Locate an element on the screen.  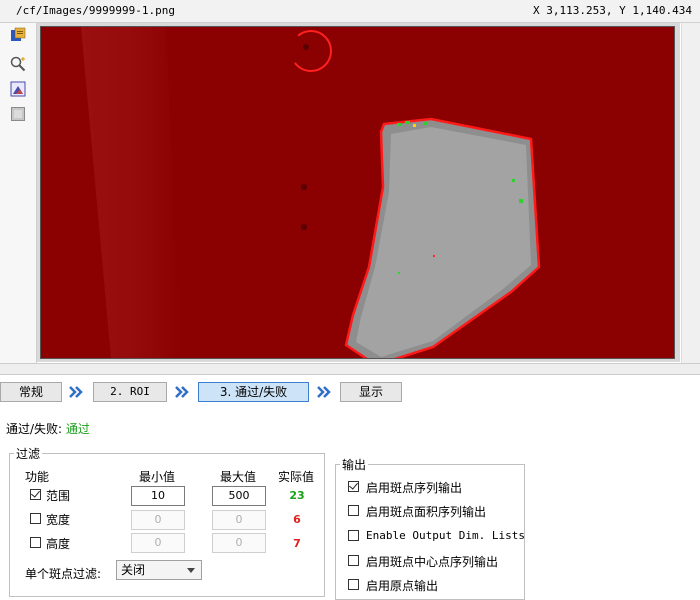
height-label: 高度 is located at coordinates (58, 544).